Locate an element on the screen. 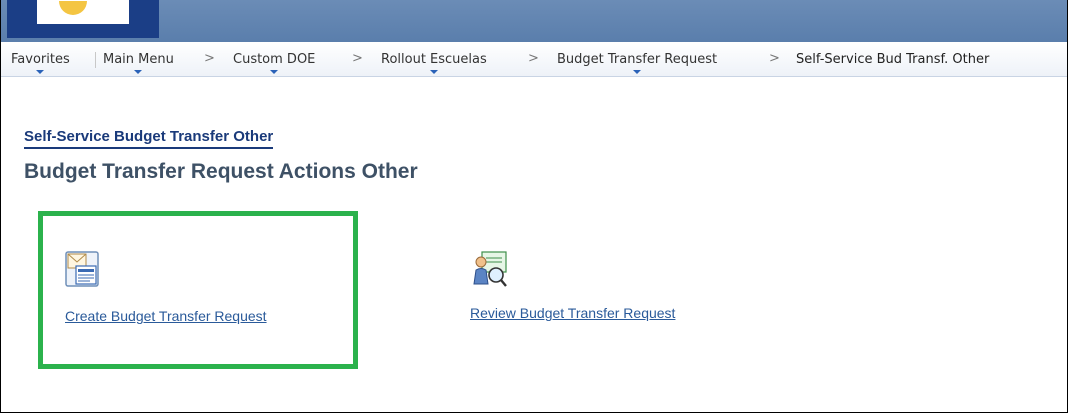  nav-favorites: Favorites is located at coordinates (40, 63).